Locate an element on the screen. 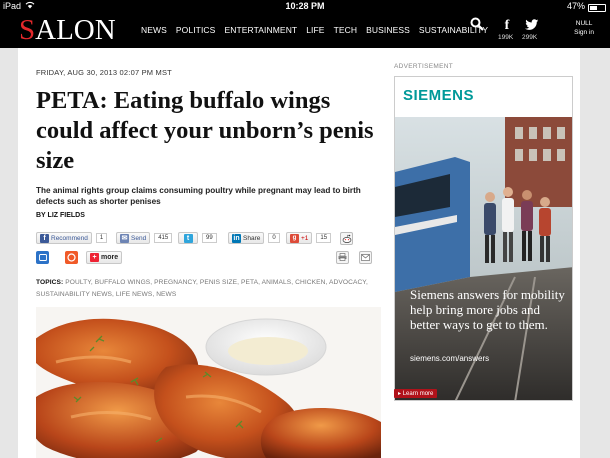 This screenshot has height=458, width=610. learn-more-button: ▸ Learn more is located at coordinates (416, 393).